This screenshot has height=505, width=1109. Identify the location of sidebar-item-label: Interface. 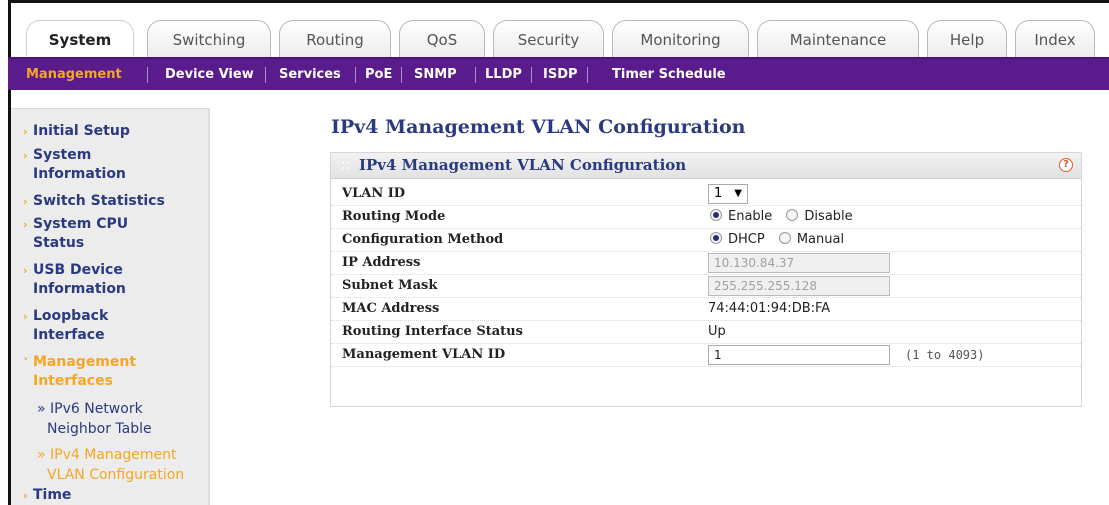
(69, 335).